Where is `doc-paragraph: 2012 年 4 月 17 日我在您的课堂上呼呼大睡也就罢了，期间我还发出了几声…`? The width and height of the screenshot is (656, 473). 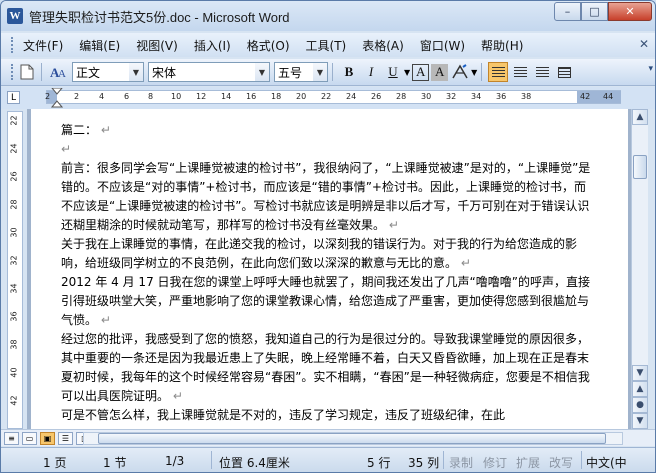
doc-paragraph: 2012 年 4 月 17 日我在您的课堂上呼呼大睡也就罢了，期间我还发出了几声… is located at coordinates (325, 301).